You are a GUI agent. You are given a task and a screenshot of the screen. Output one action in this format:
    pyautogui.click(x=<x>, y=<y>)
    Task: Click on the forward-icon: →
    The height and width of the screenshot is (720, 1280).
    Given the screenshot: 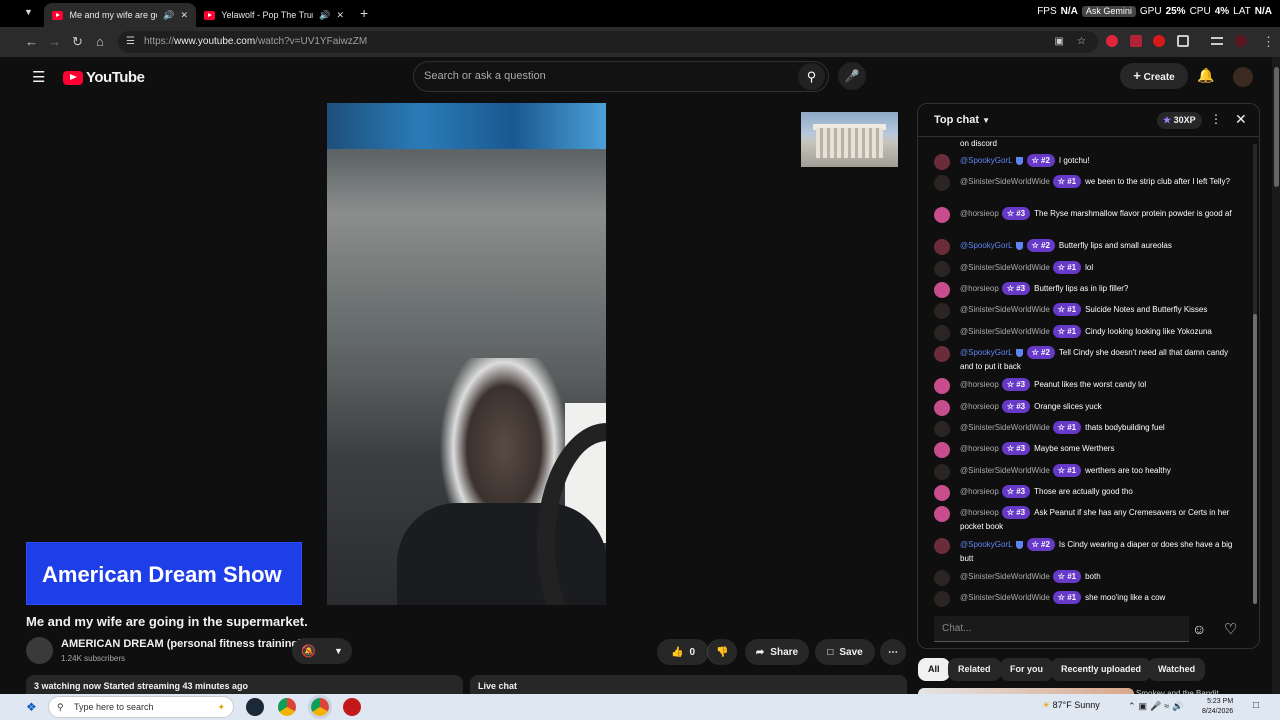 What is the action you would take?
    pyautogui.click(x=54, y=41)
    